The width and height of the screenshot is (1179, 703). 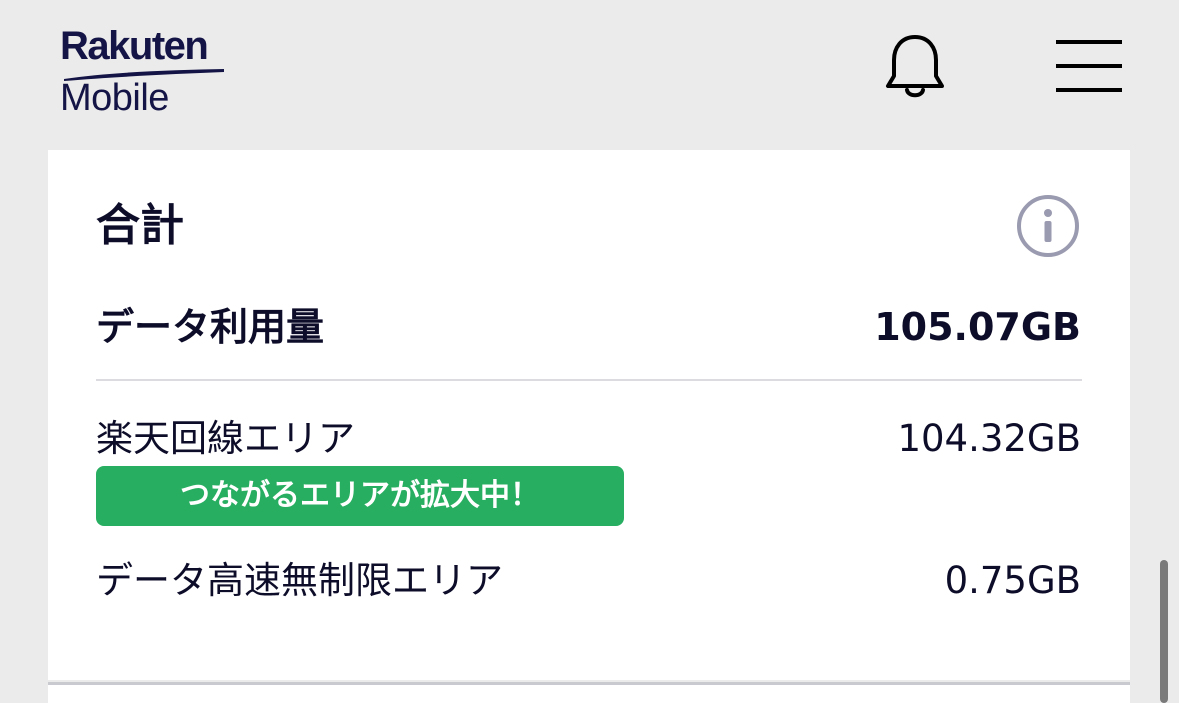 What do you see at coordinates (299, 580) in the screenshot?
I see `unlimited-area-label: データ高速無制限エリア` at bounding box center [299, 580].